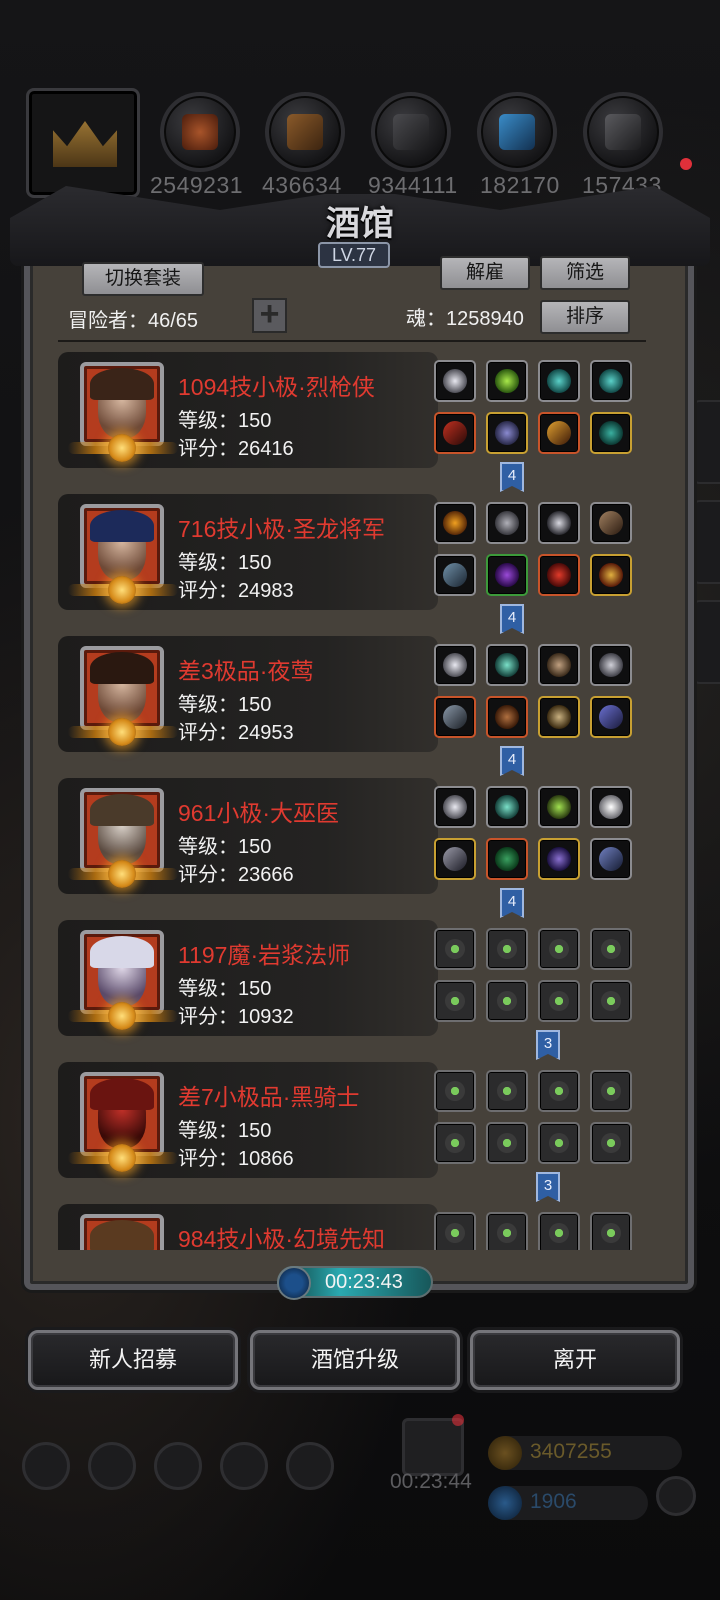 The height and width of the screenshot is (1600, 720). What do you see at coordinates (354, 255) in the screenshot?
I see `tavern-level-badge: LV.77` at bounding box center [354, 255].